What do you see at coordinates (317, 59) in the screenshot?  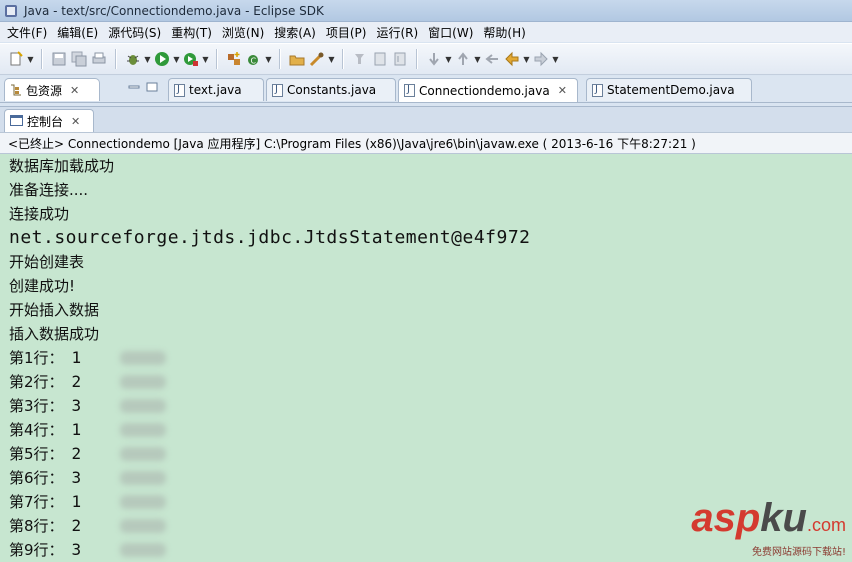 I see `search-icon` at bounding box center [317, 59].